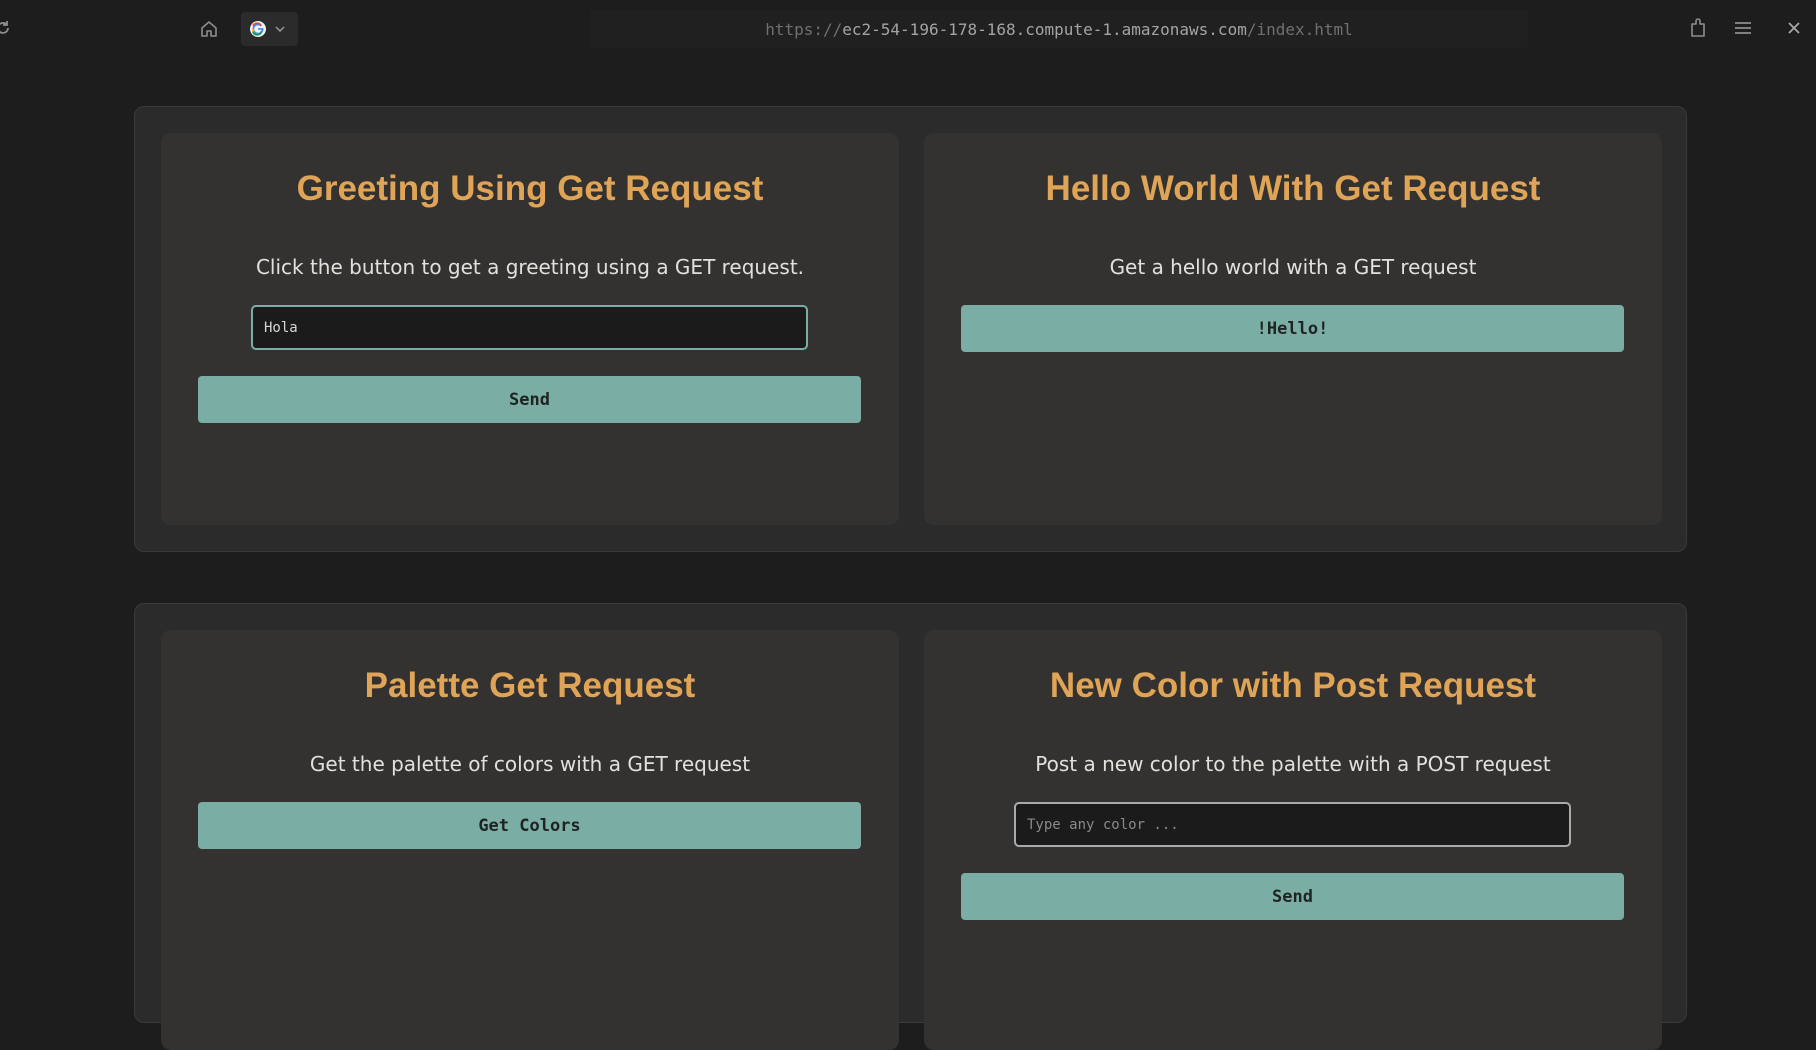  I want to click on get-colors-button: Get Colors, so click(529, 825).